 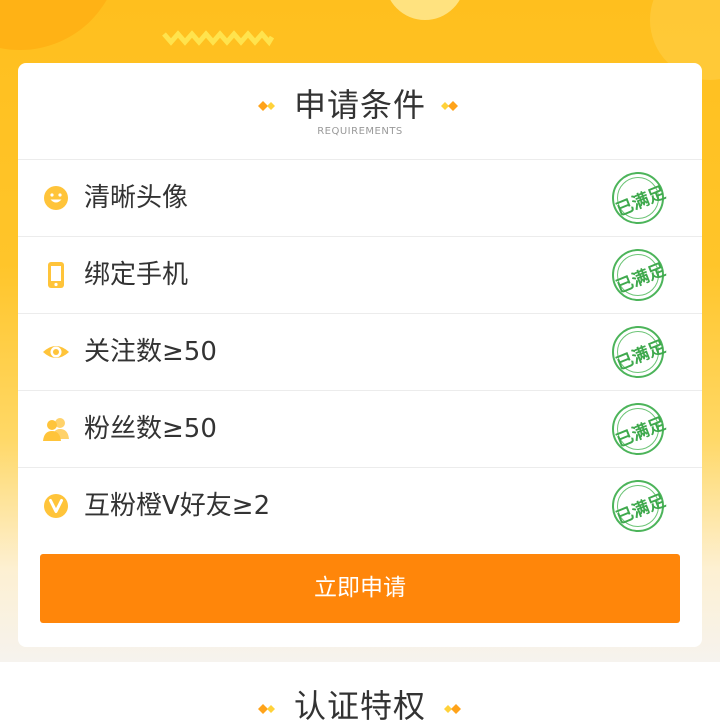 I want to click on requirement-row: 清晰头像 已满足, so click(x=360, y=198).